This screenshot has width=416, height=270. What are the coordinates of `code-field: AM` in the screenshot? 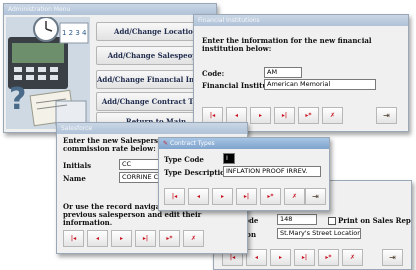 It's located at (283, 72).